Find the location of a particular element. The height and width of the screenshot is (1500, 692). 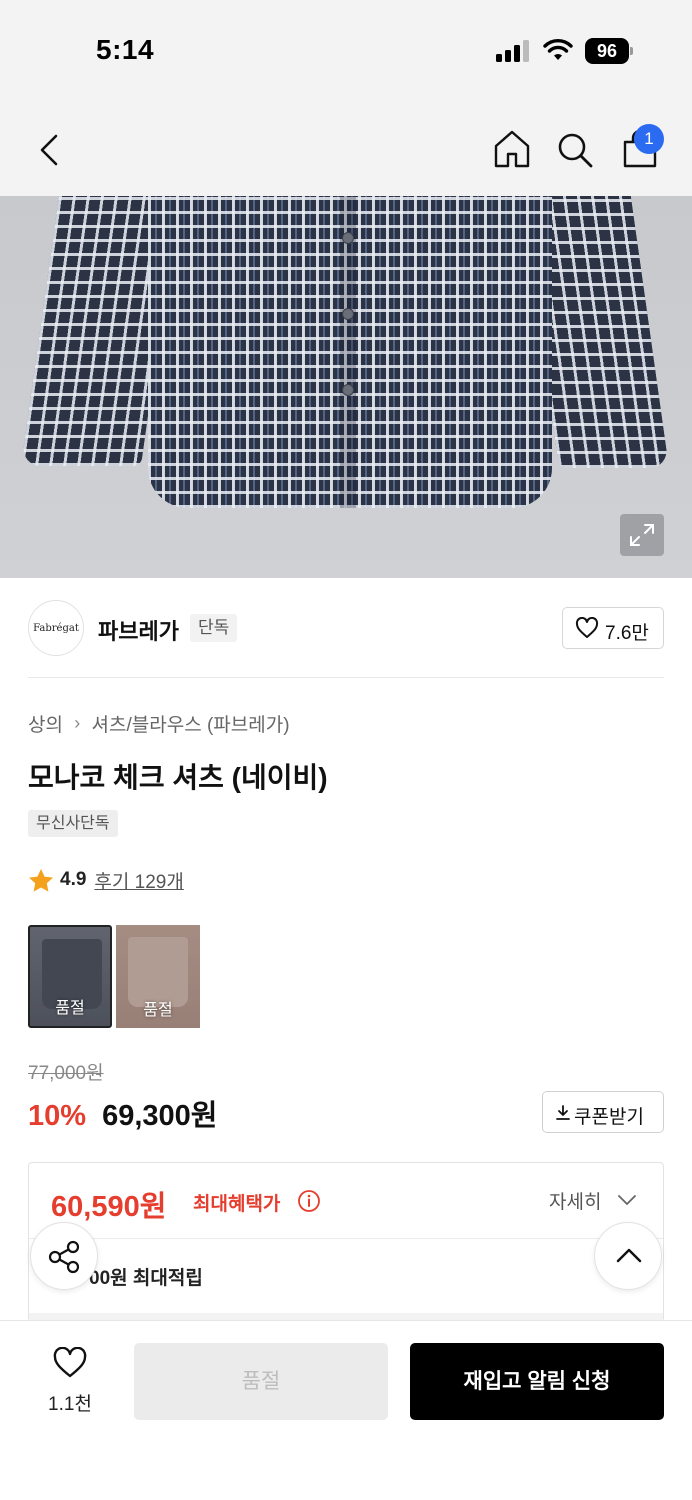

max-benefit-card: 60,590원 최대혜택가 자세히 00원 최대적립 is located at coordinates (346, 1242).